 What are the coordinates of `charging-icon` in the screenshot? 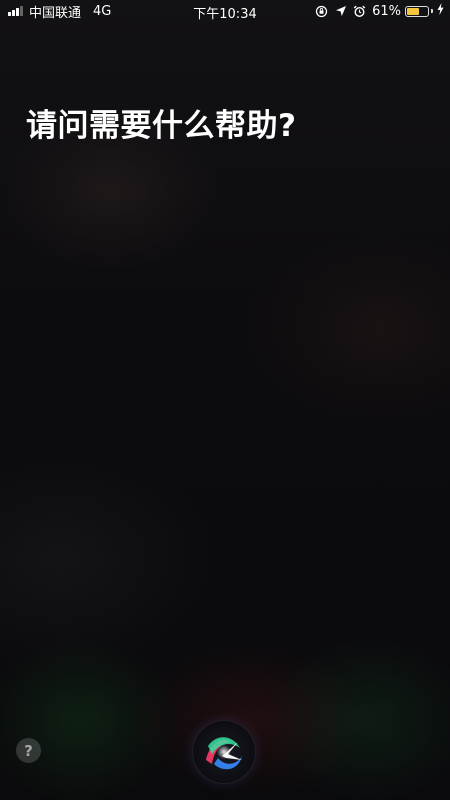 It's located at (440, 11).